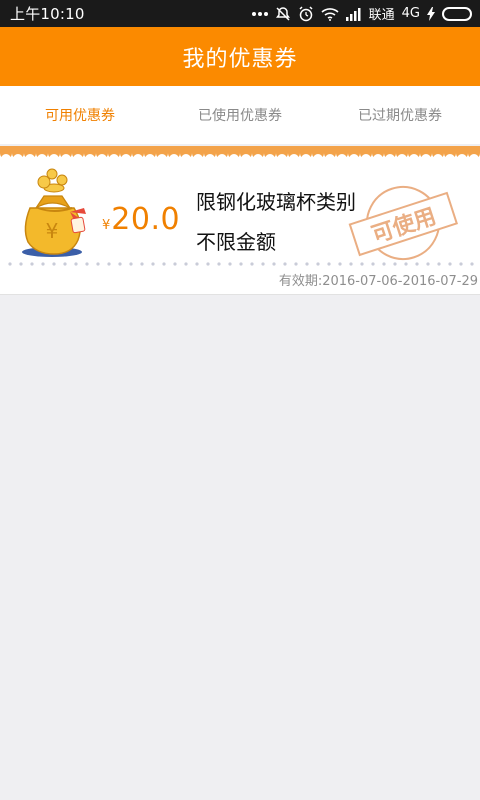 The width and height of the screenshot is (480, 800). I want to click on more-dots-icon, so click(259, 14).